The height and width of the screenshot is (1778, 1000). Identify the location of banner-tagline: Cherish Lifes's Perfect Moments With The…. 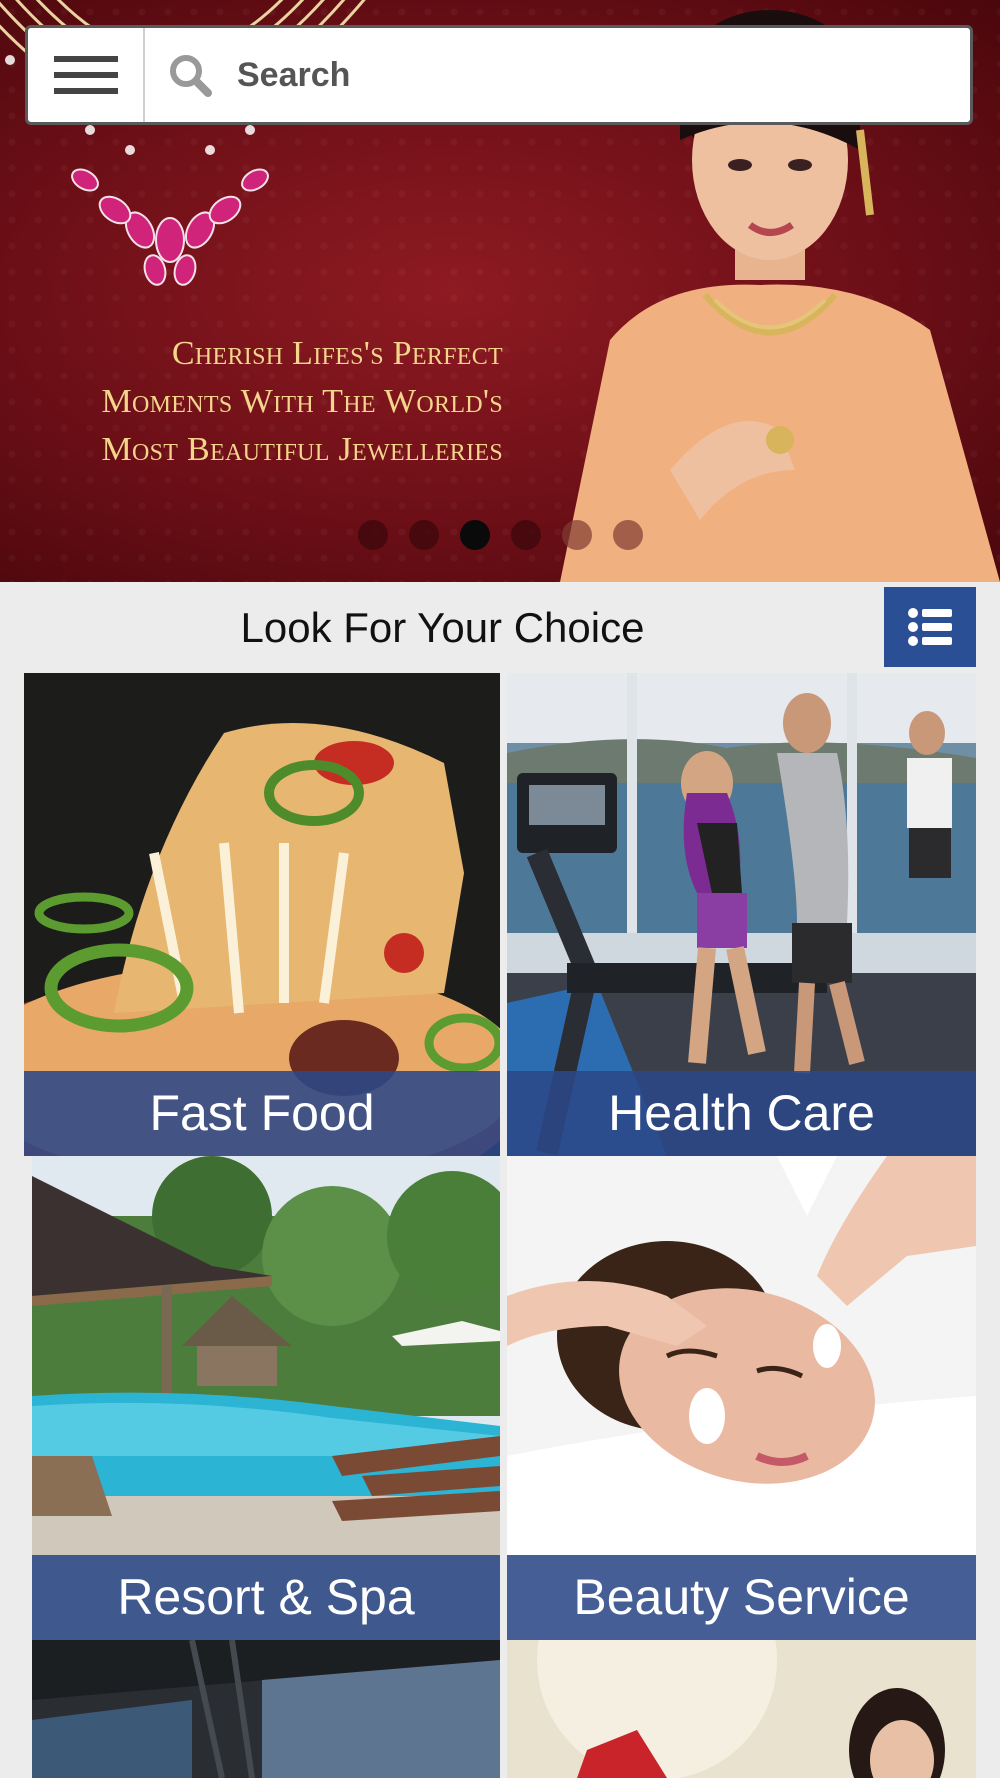
(263, 402).